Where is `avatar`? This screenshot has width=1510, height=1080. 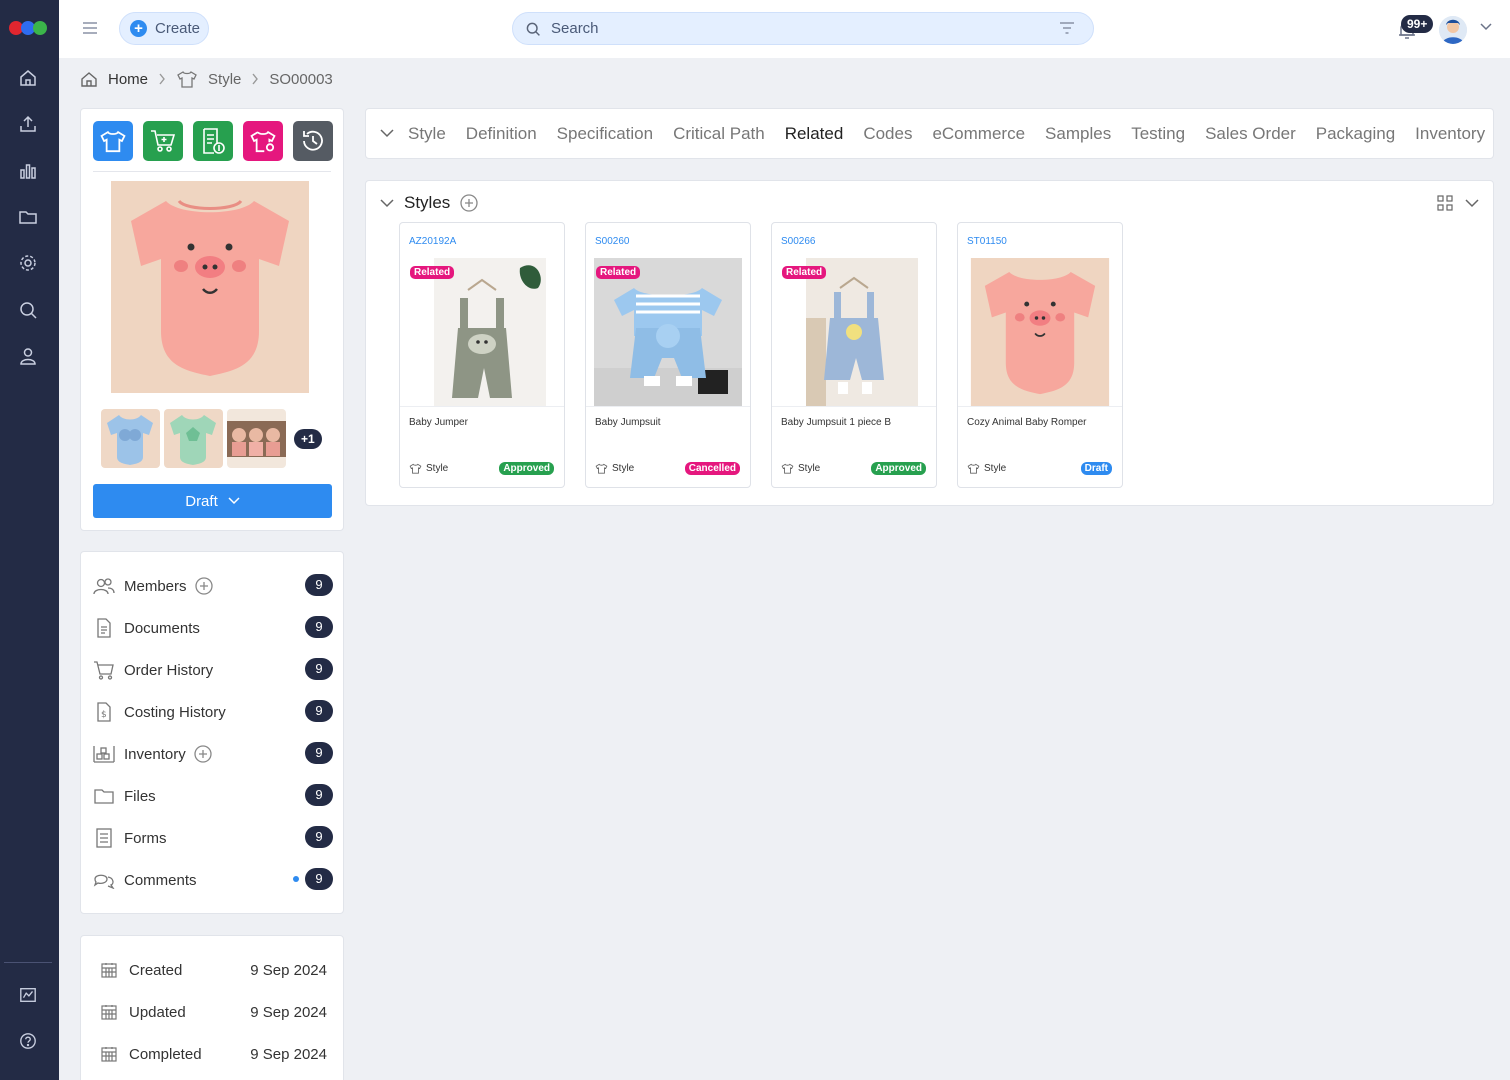
avatar is located at coordinates (1453, 30).